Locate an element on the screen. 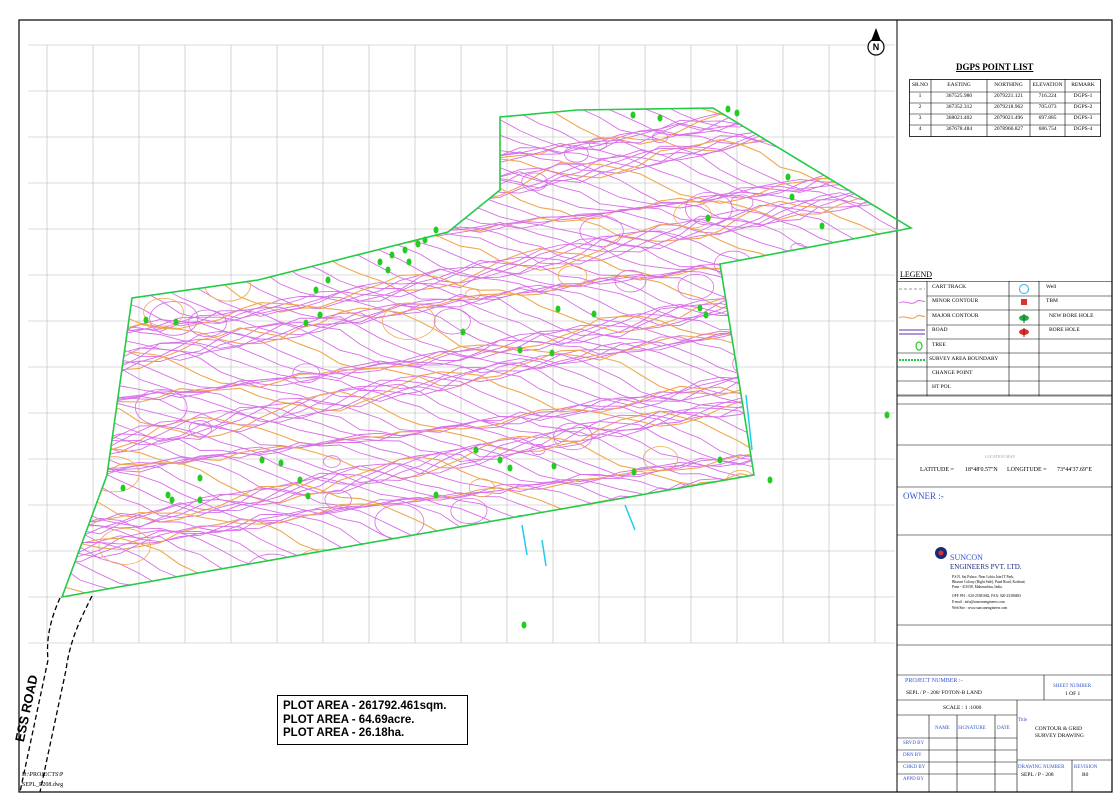  owner-label: OWNER :- is located at coordinates (923, 496).